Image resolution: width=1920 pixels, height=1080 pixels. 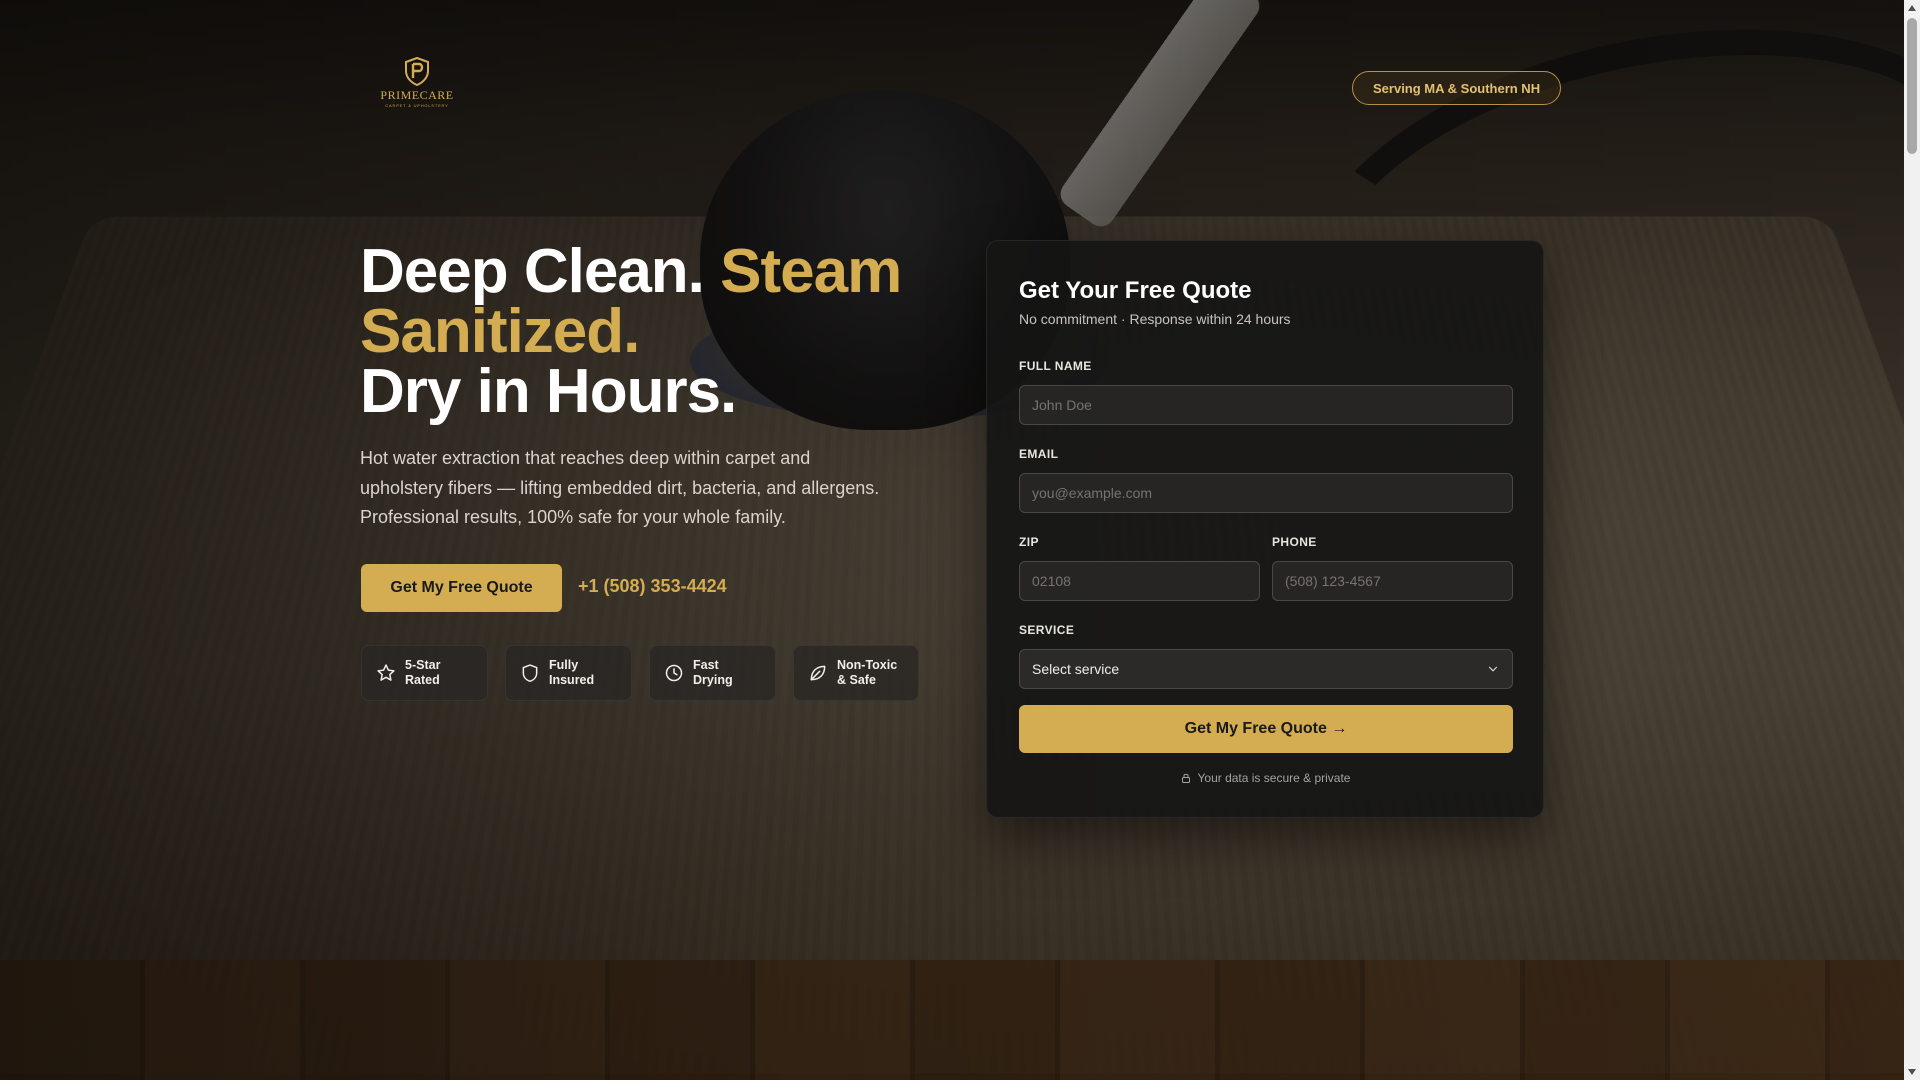 I want to click on badge-5-star: 5-Star Rated, so click(x=424, y=673).